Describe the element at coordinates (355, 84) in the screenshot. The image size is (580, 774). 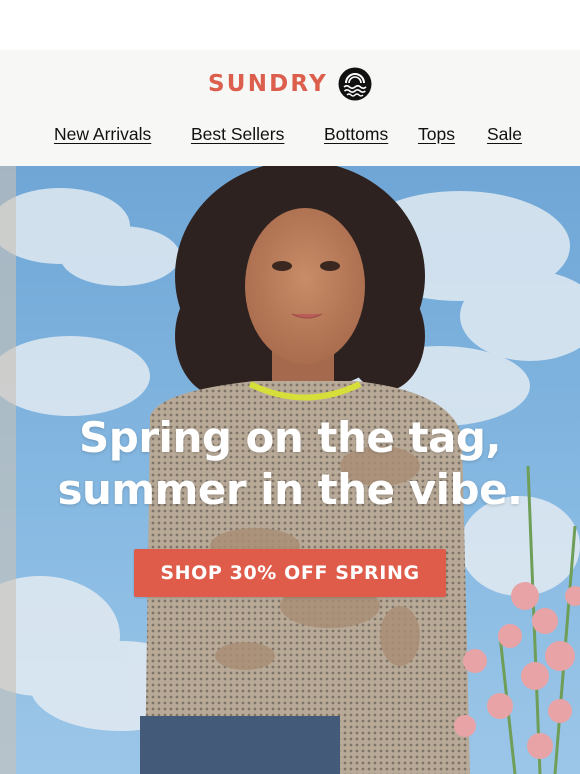
I see `sun-waves-icon` at that location.